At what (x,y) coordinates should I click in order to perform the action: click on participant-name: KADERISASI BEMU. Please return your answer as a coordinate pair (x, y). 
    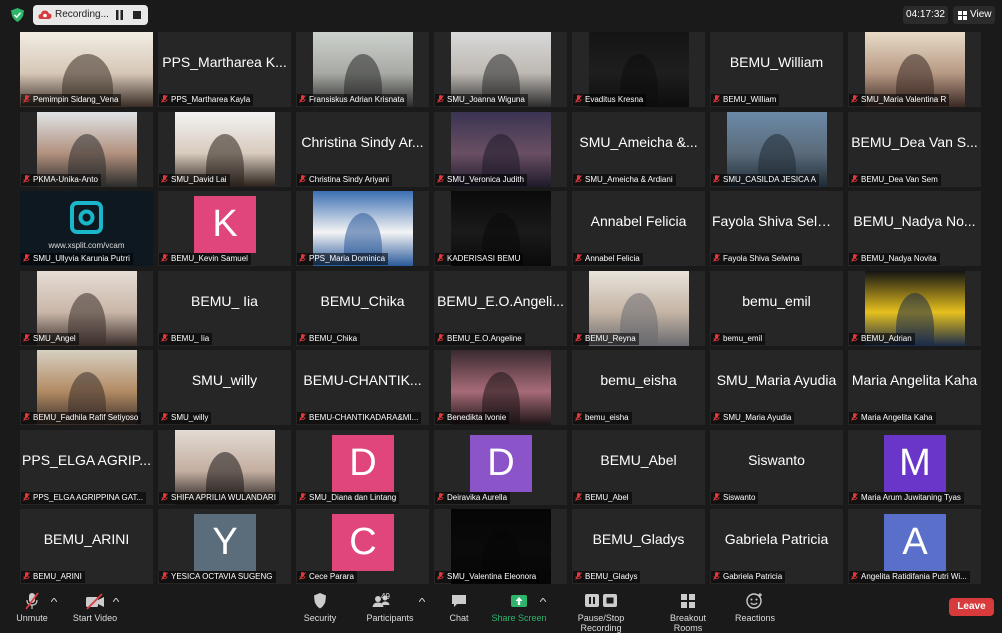
    Looking at the image, I should click on (484, 258).